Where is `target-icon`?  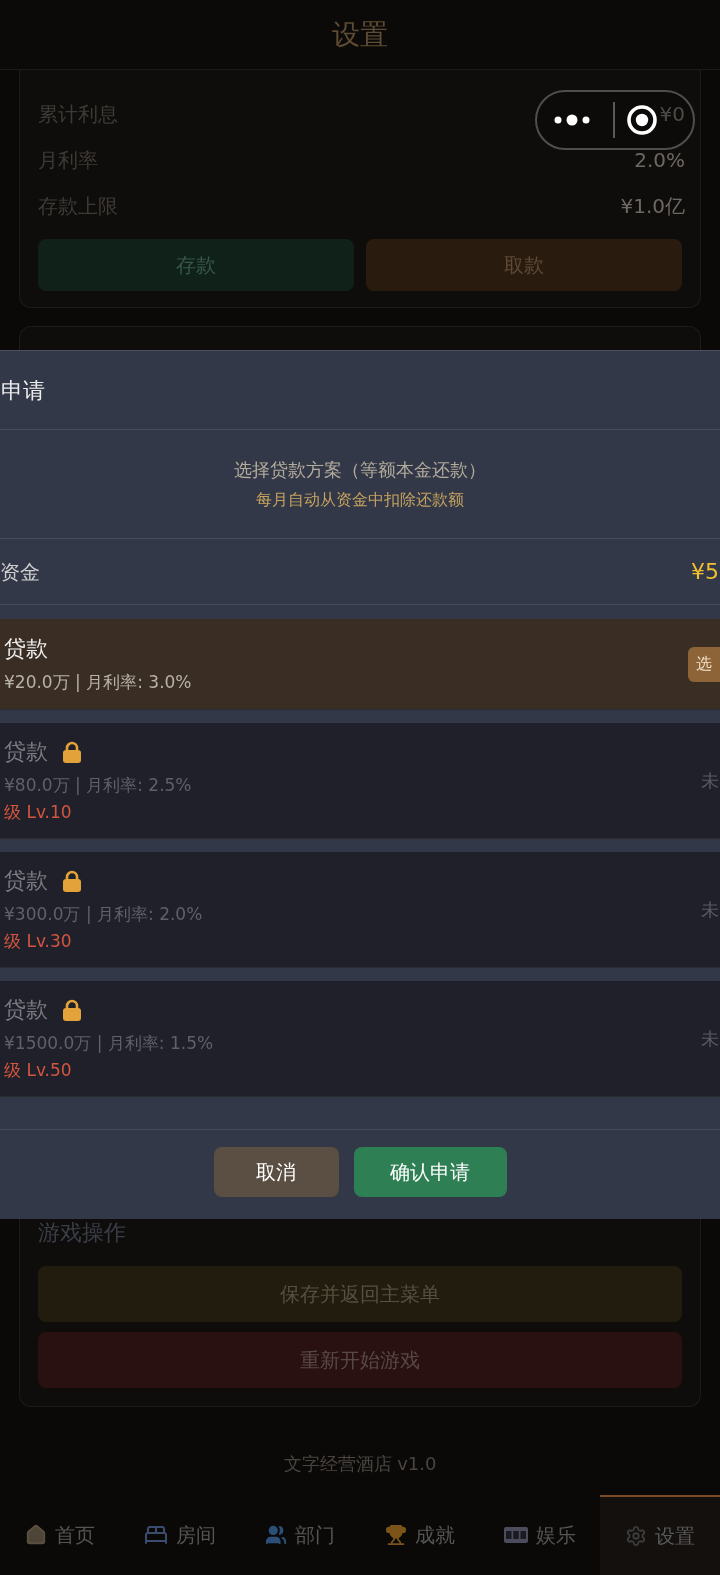
target-icon is located at coordinates (642, 120).